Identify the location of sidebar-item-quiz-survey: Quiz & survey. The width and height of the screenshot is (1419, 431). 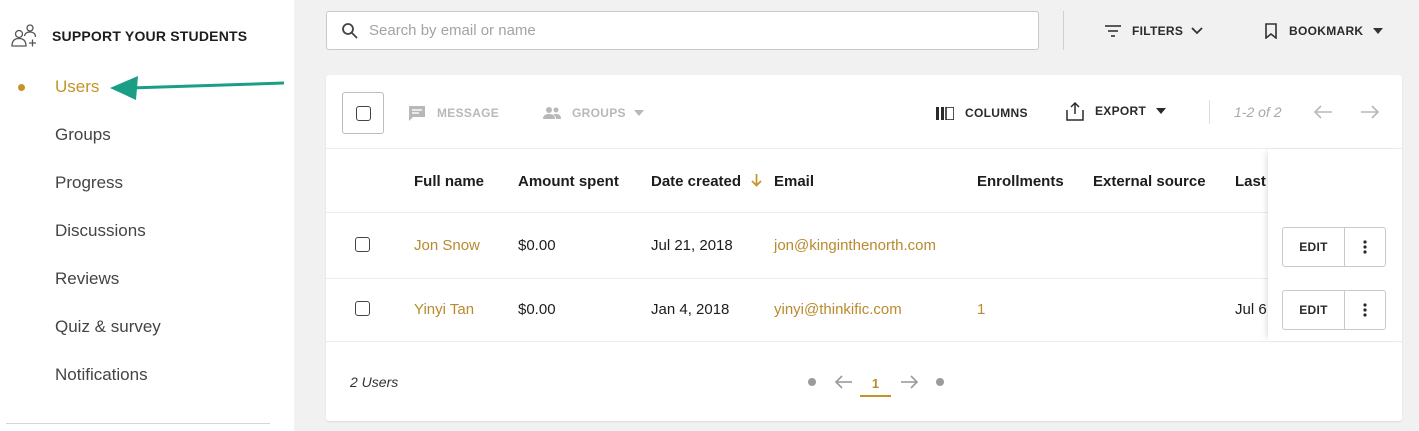
(108, 327).